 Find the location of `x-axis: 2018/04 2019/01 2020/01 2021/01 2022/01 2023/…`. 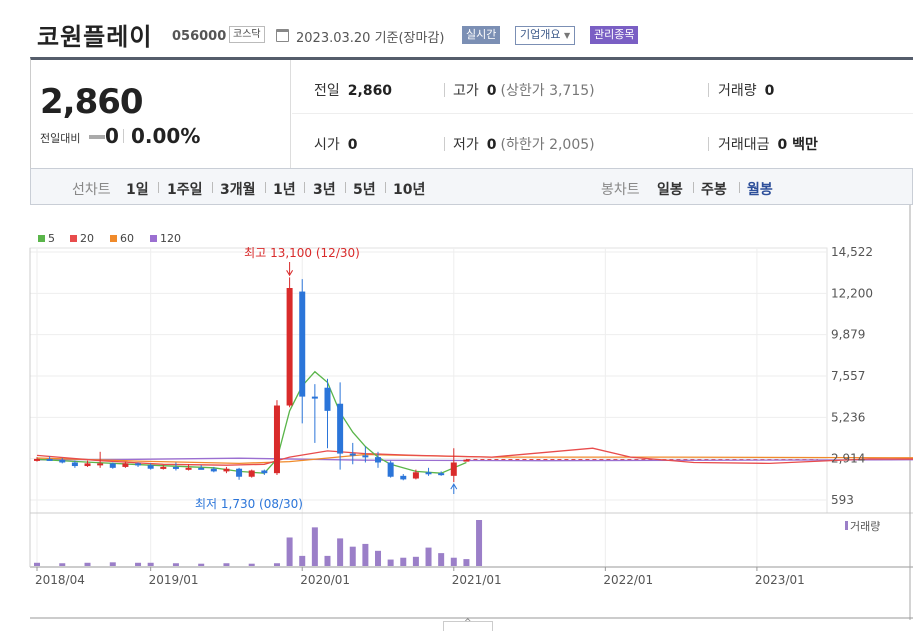

x-axis: 2018/04 2019/01 2020/01 2021/01 2022/01 2023/… is located at coordinates (420, 577).